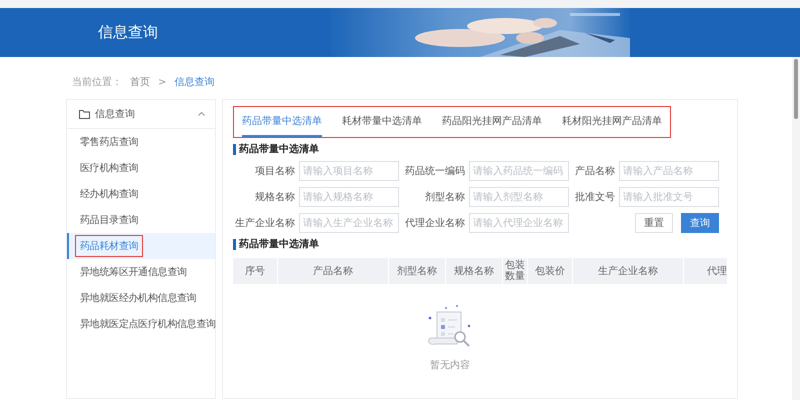  What do you see at coordinates (594, 197) in the screenshot?
I see `field-label: 批准文号` at bounding box center [594, 197].